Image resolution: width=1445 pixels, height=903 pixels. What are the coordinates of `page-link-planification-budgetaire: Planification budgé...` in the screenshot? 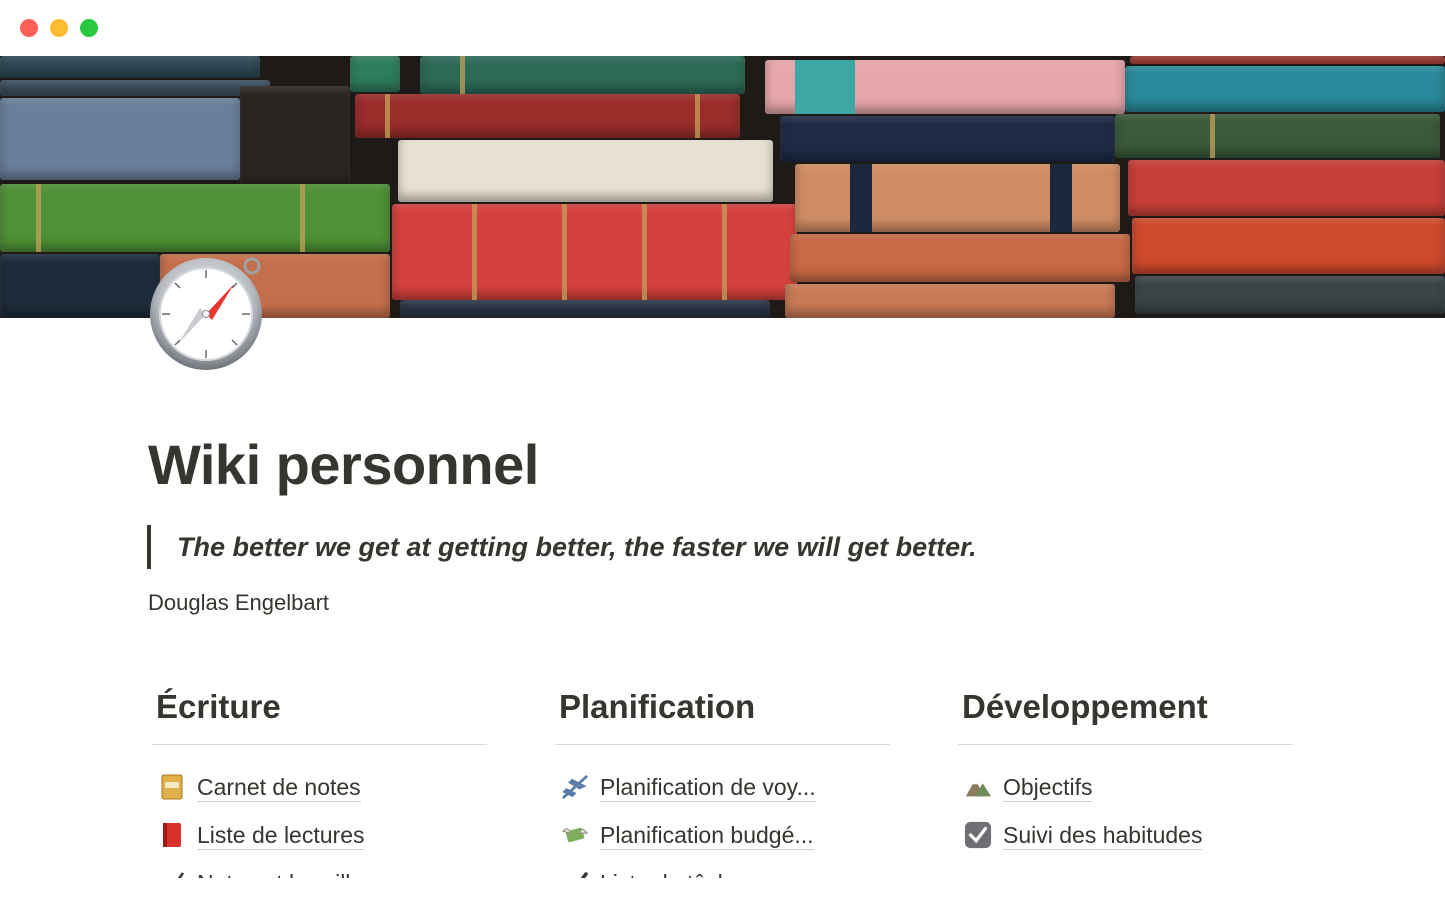 It's located at (722, 835).